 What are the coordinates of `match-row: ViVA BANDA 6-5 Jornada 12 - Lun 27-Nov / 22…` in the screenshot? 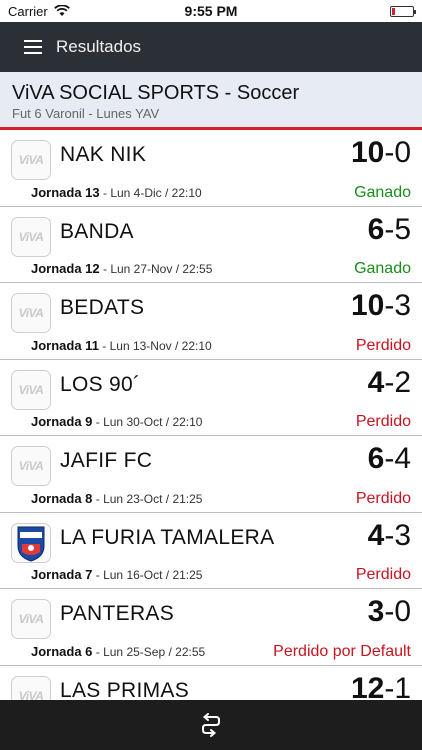 It's located at (211, 245).